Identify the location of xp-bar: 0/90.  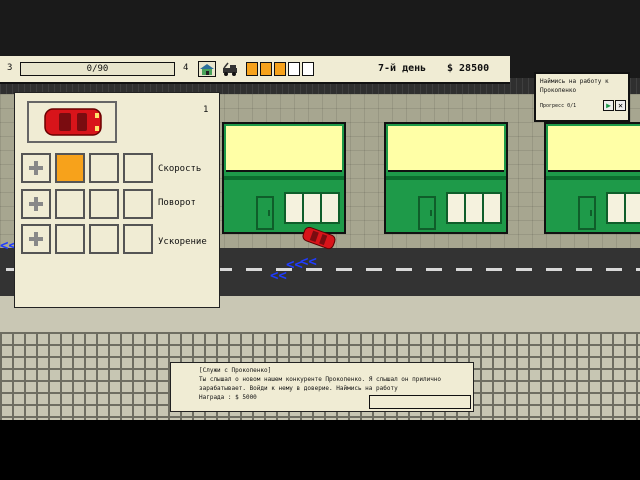
(97, 69).